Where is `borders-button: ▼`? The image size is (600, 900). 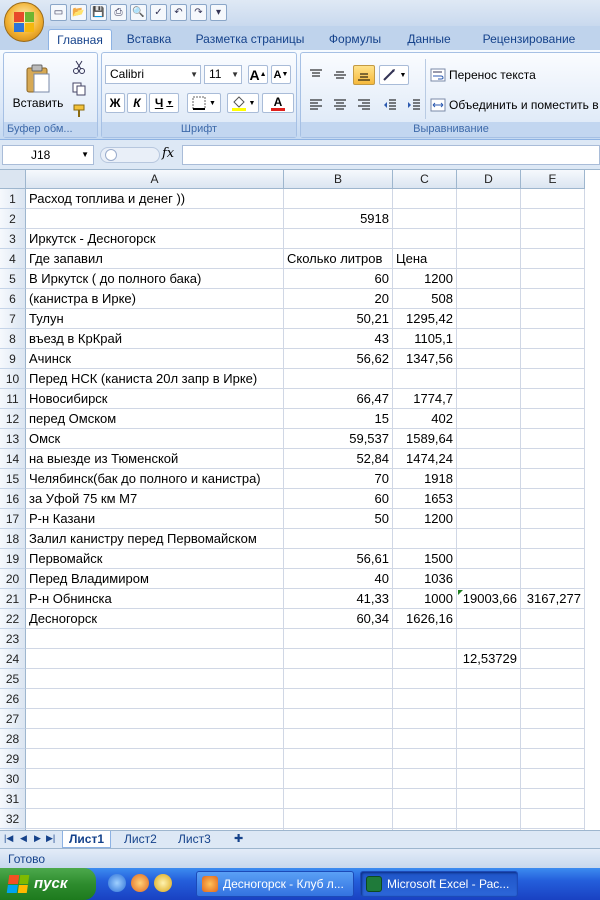 borders-button: ▼ is located at coordinates (204, 103).